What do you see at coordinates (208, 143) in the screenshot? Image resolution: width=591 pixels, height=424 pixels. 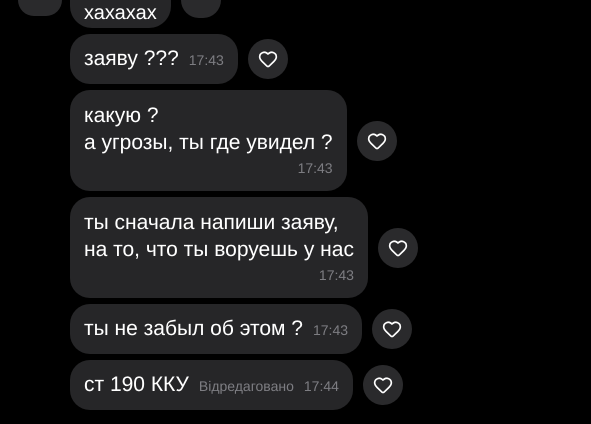 I see `message-text: а угрозы, ты где увидел ?` at bounding box center [208, 143].